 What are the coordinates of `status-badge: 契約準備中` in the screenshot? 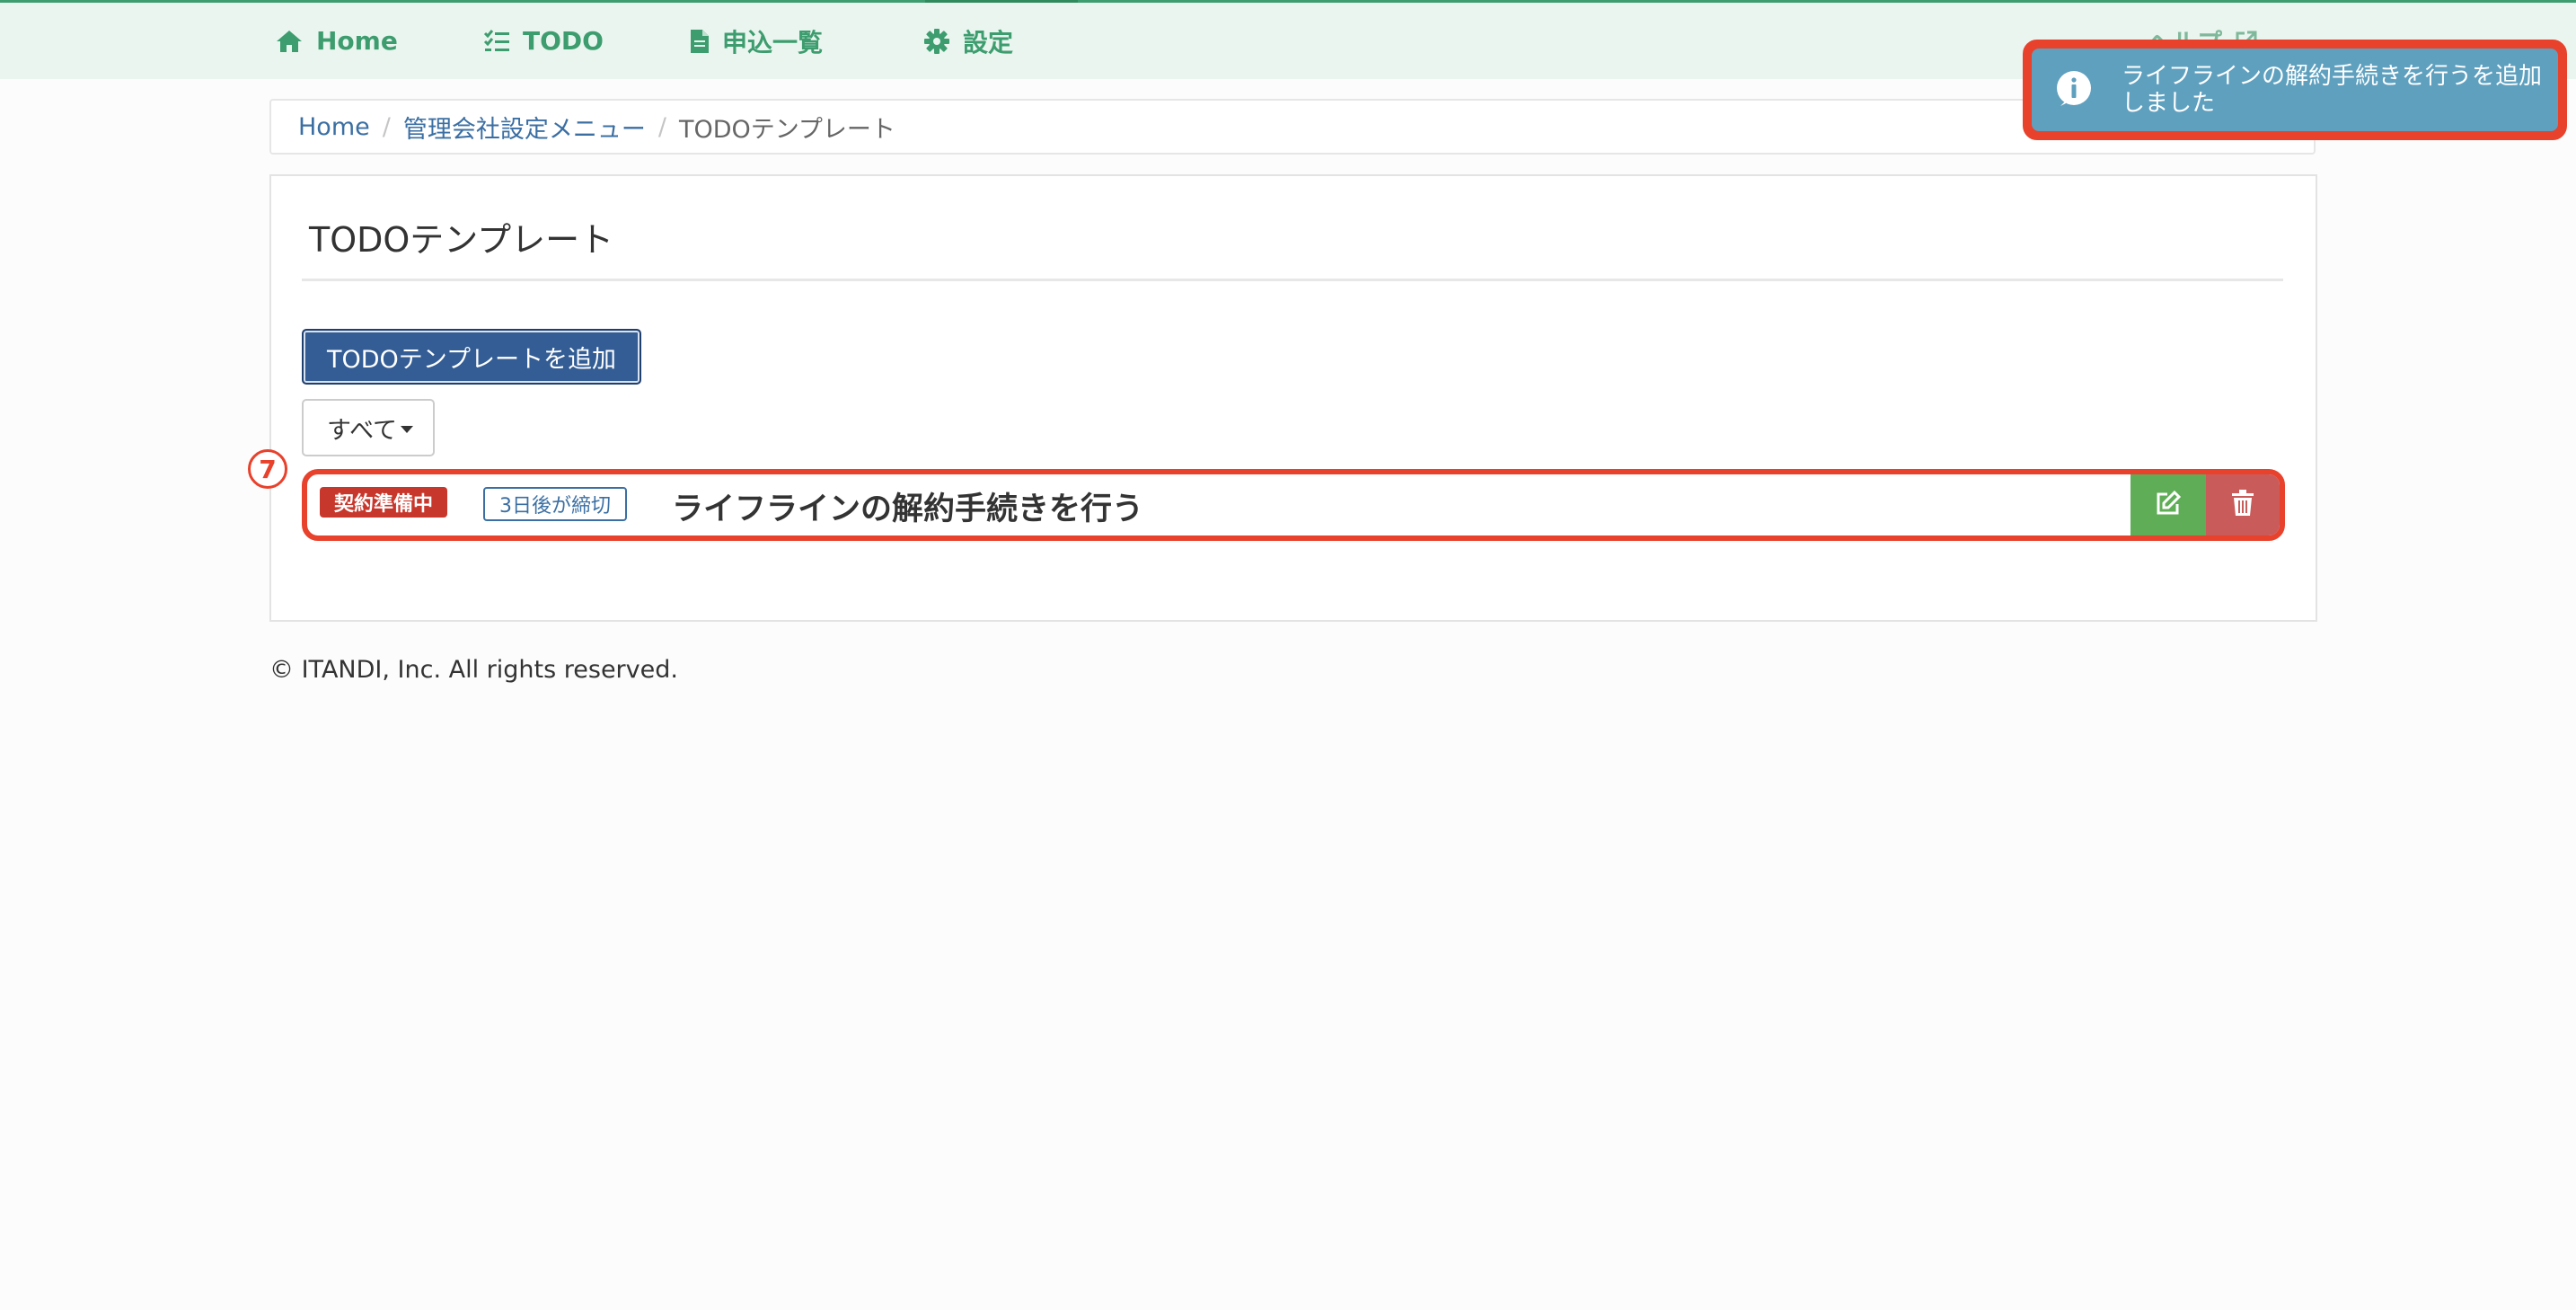 It's located at (384, 502).